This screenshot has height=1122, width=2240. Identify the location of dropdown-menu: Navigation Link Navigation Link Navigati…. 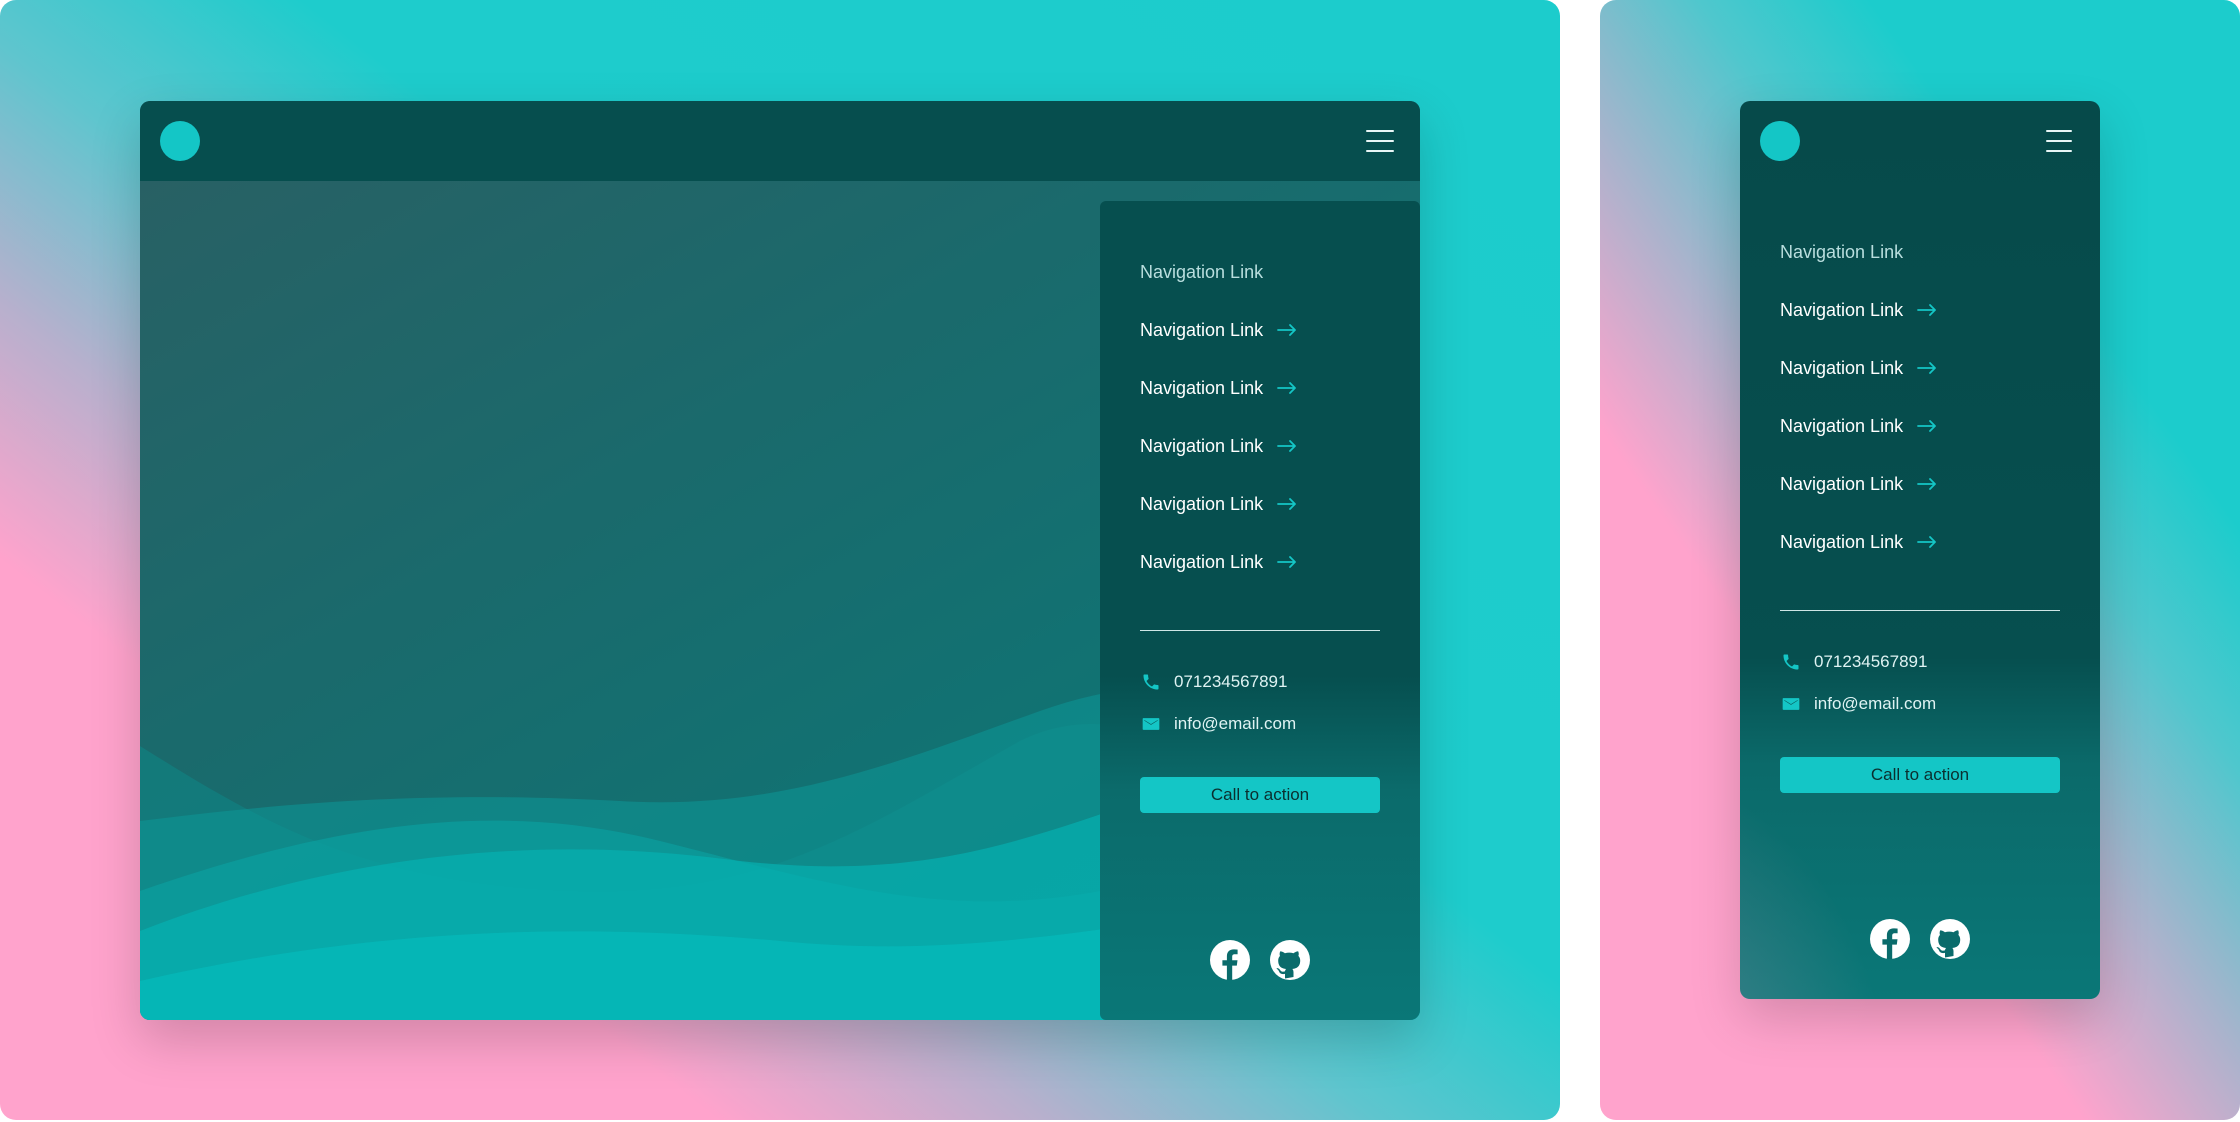
(1260, 610).